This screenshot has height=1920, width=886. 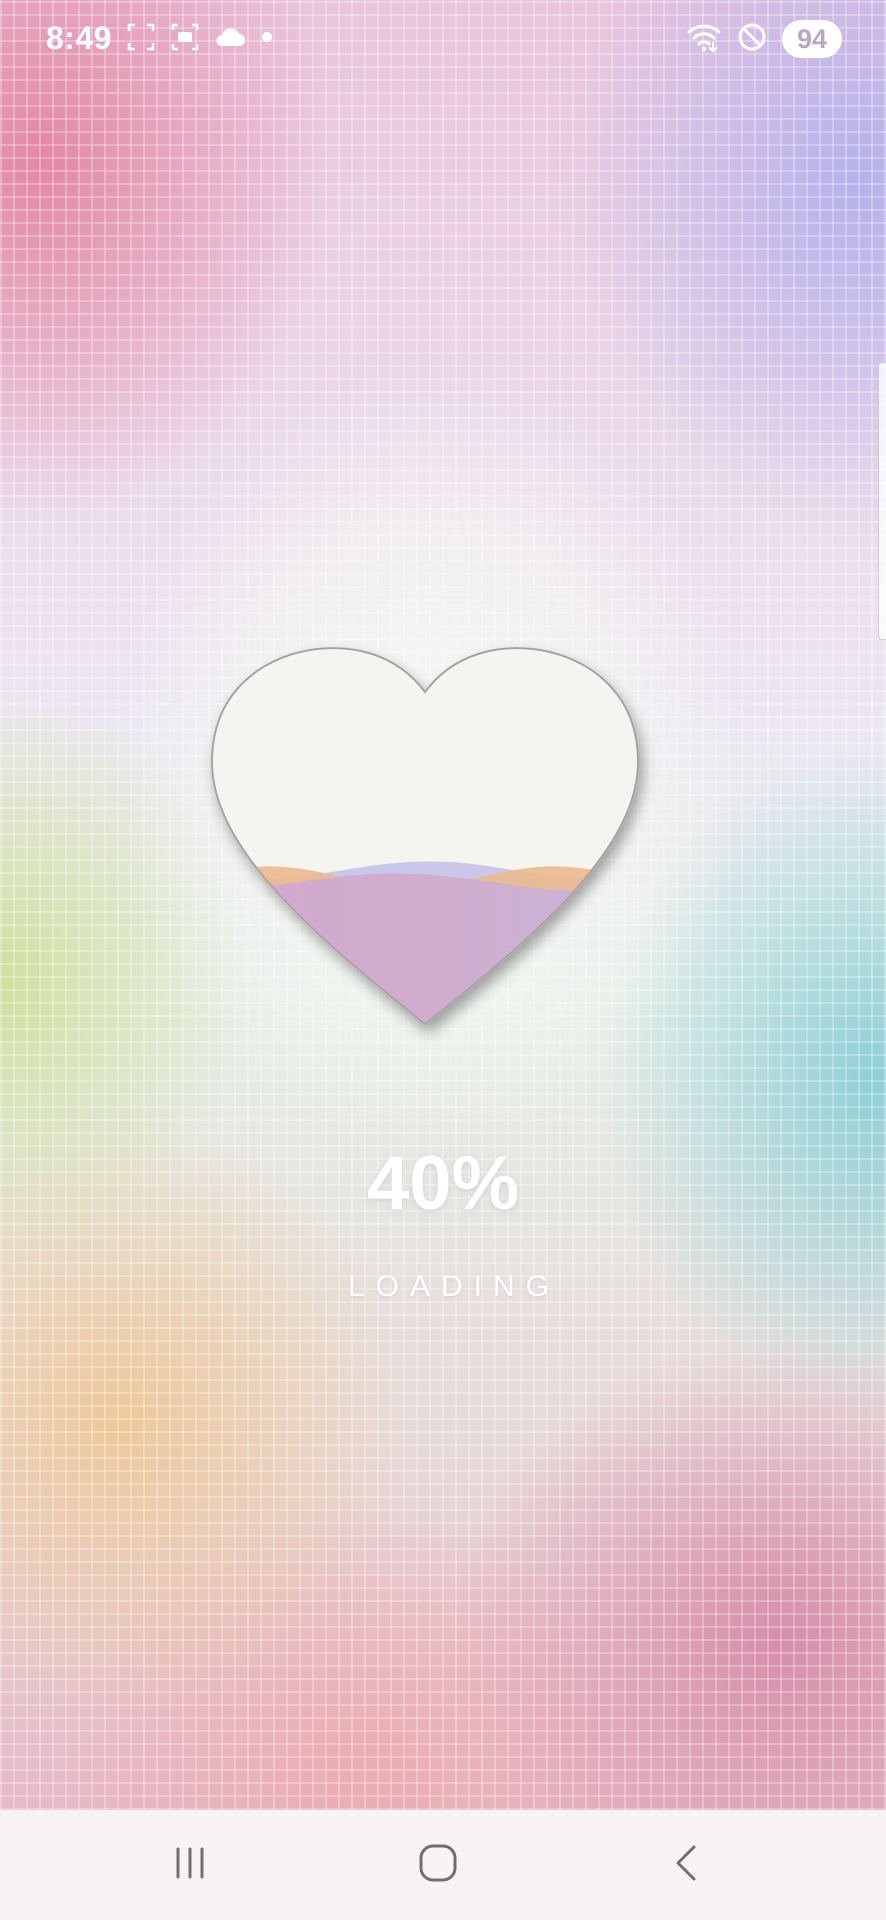 I want to click on do-not-disturb-icon, so click(x=752, y=39).